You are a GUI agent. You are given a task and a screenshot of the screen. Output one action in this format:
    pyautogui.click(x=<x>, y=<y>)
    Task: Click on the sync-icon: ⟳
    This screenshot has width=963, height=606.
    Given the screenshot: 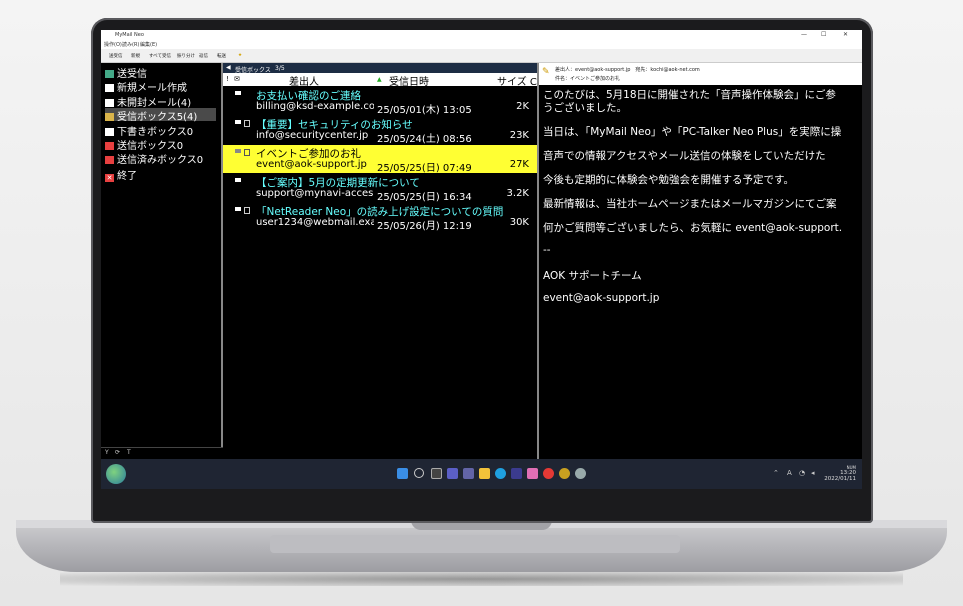 What is the action you would take?
    pyautogui.click(x=117, y=452)
    